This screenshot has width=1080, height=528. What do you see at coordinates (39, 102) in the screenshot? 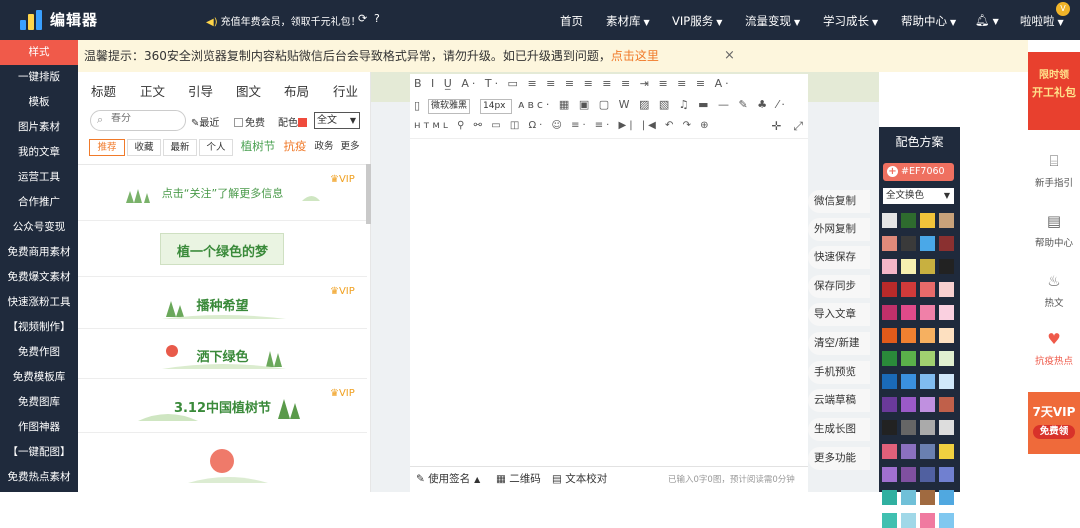
I see `sidebar-item-template: 模板` at bounding box center [39, 102].